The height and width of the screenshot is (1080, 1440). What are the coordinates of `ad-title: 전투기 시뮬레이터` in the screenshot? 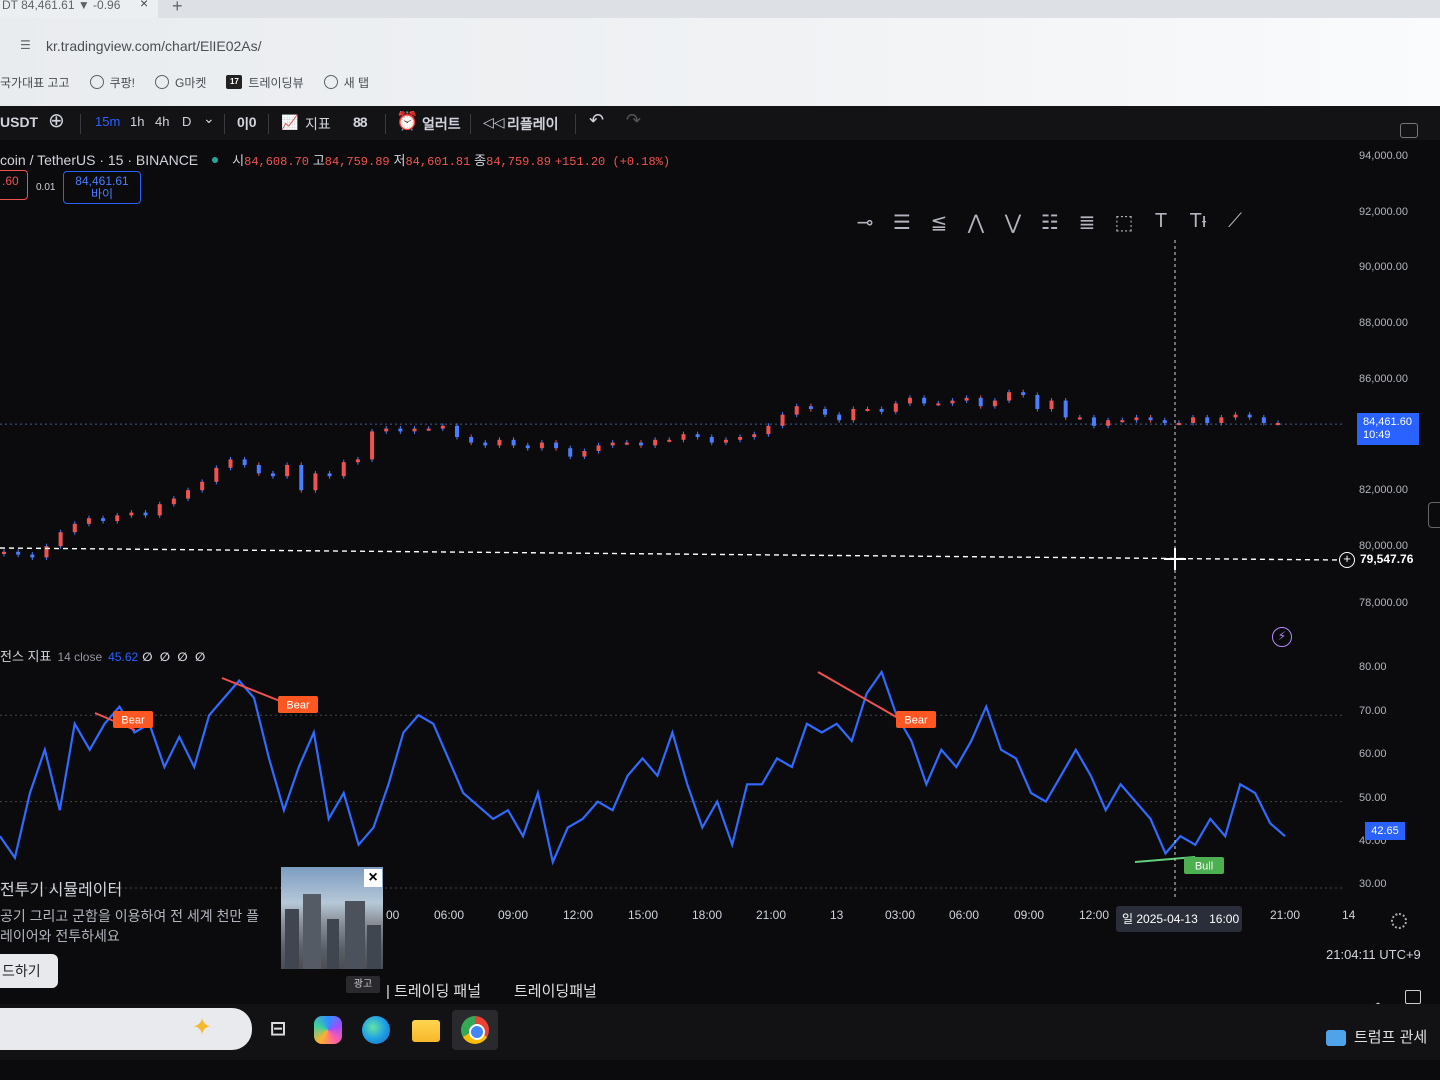 It's located at (61, 888).